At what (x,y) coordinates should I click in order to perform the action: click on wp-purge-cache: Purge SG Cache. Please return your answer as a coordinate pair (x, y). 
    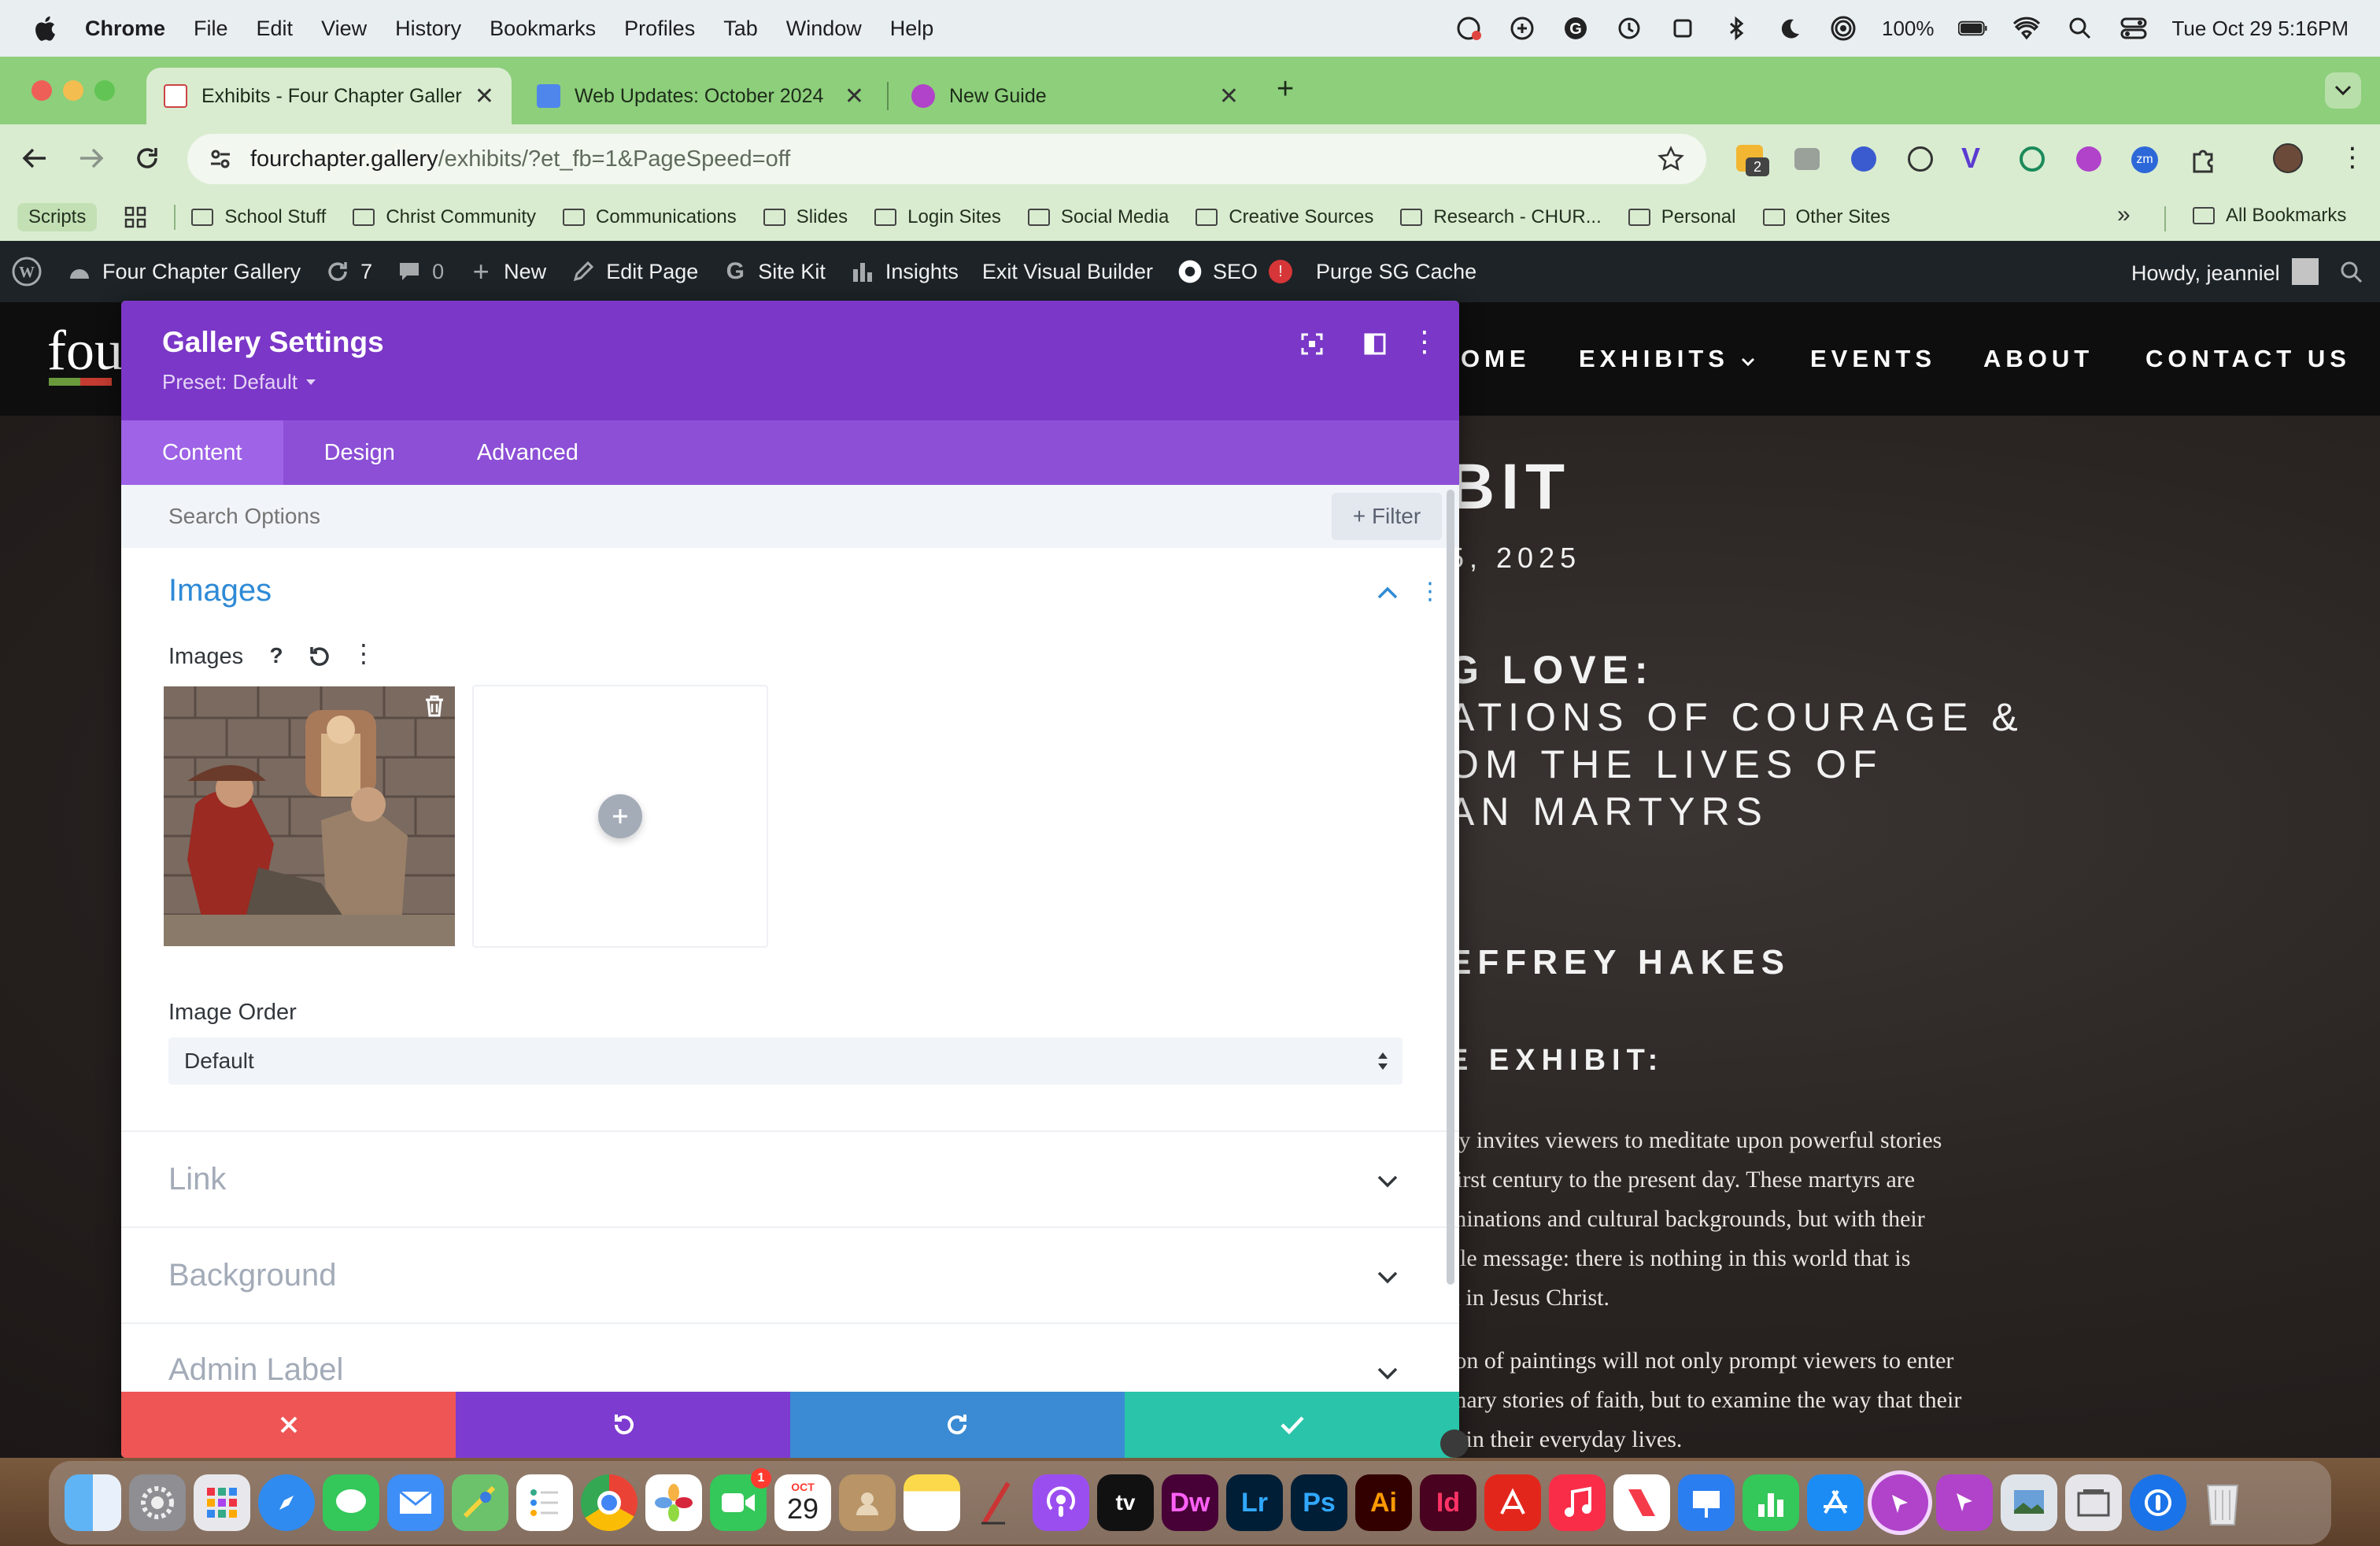
    Looking at the image, I should click on (1396, 272).